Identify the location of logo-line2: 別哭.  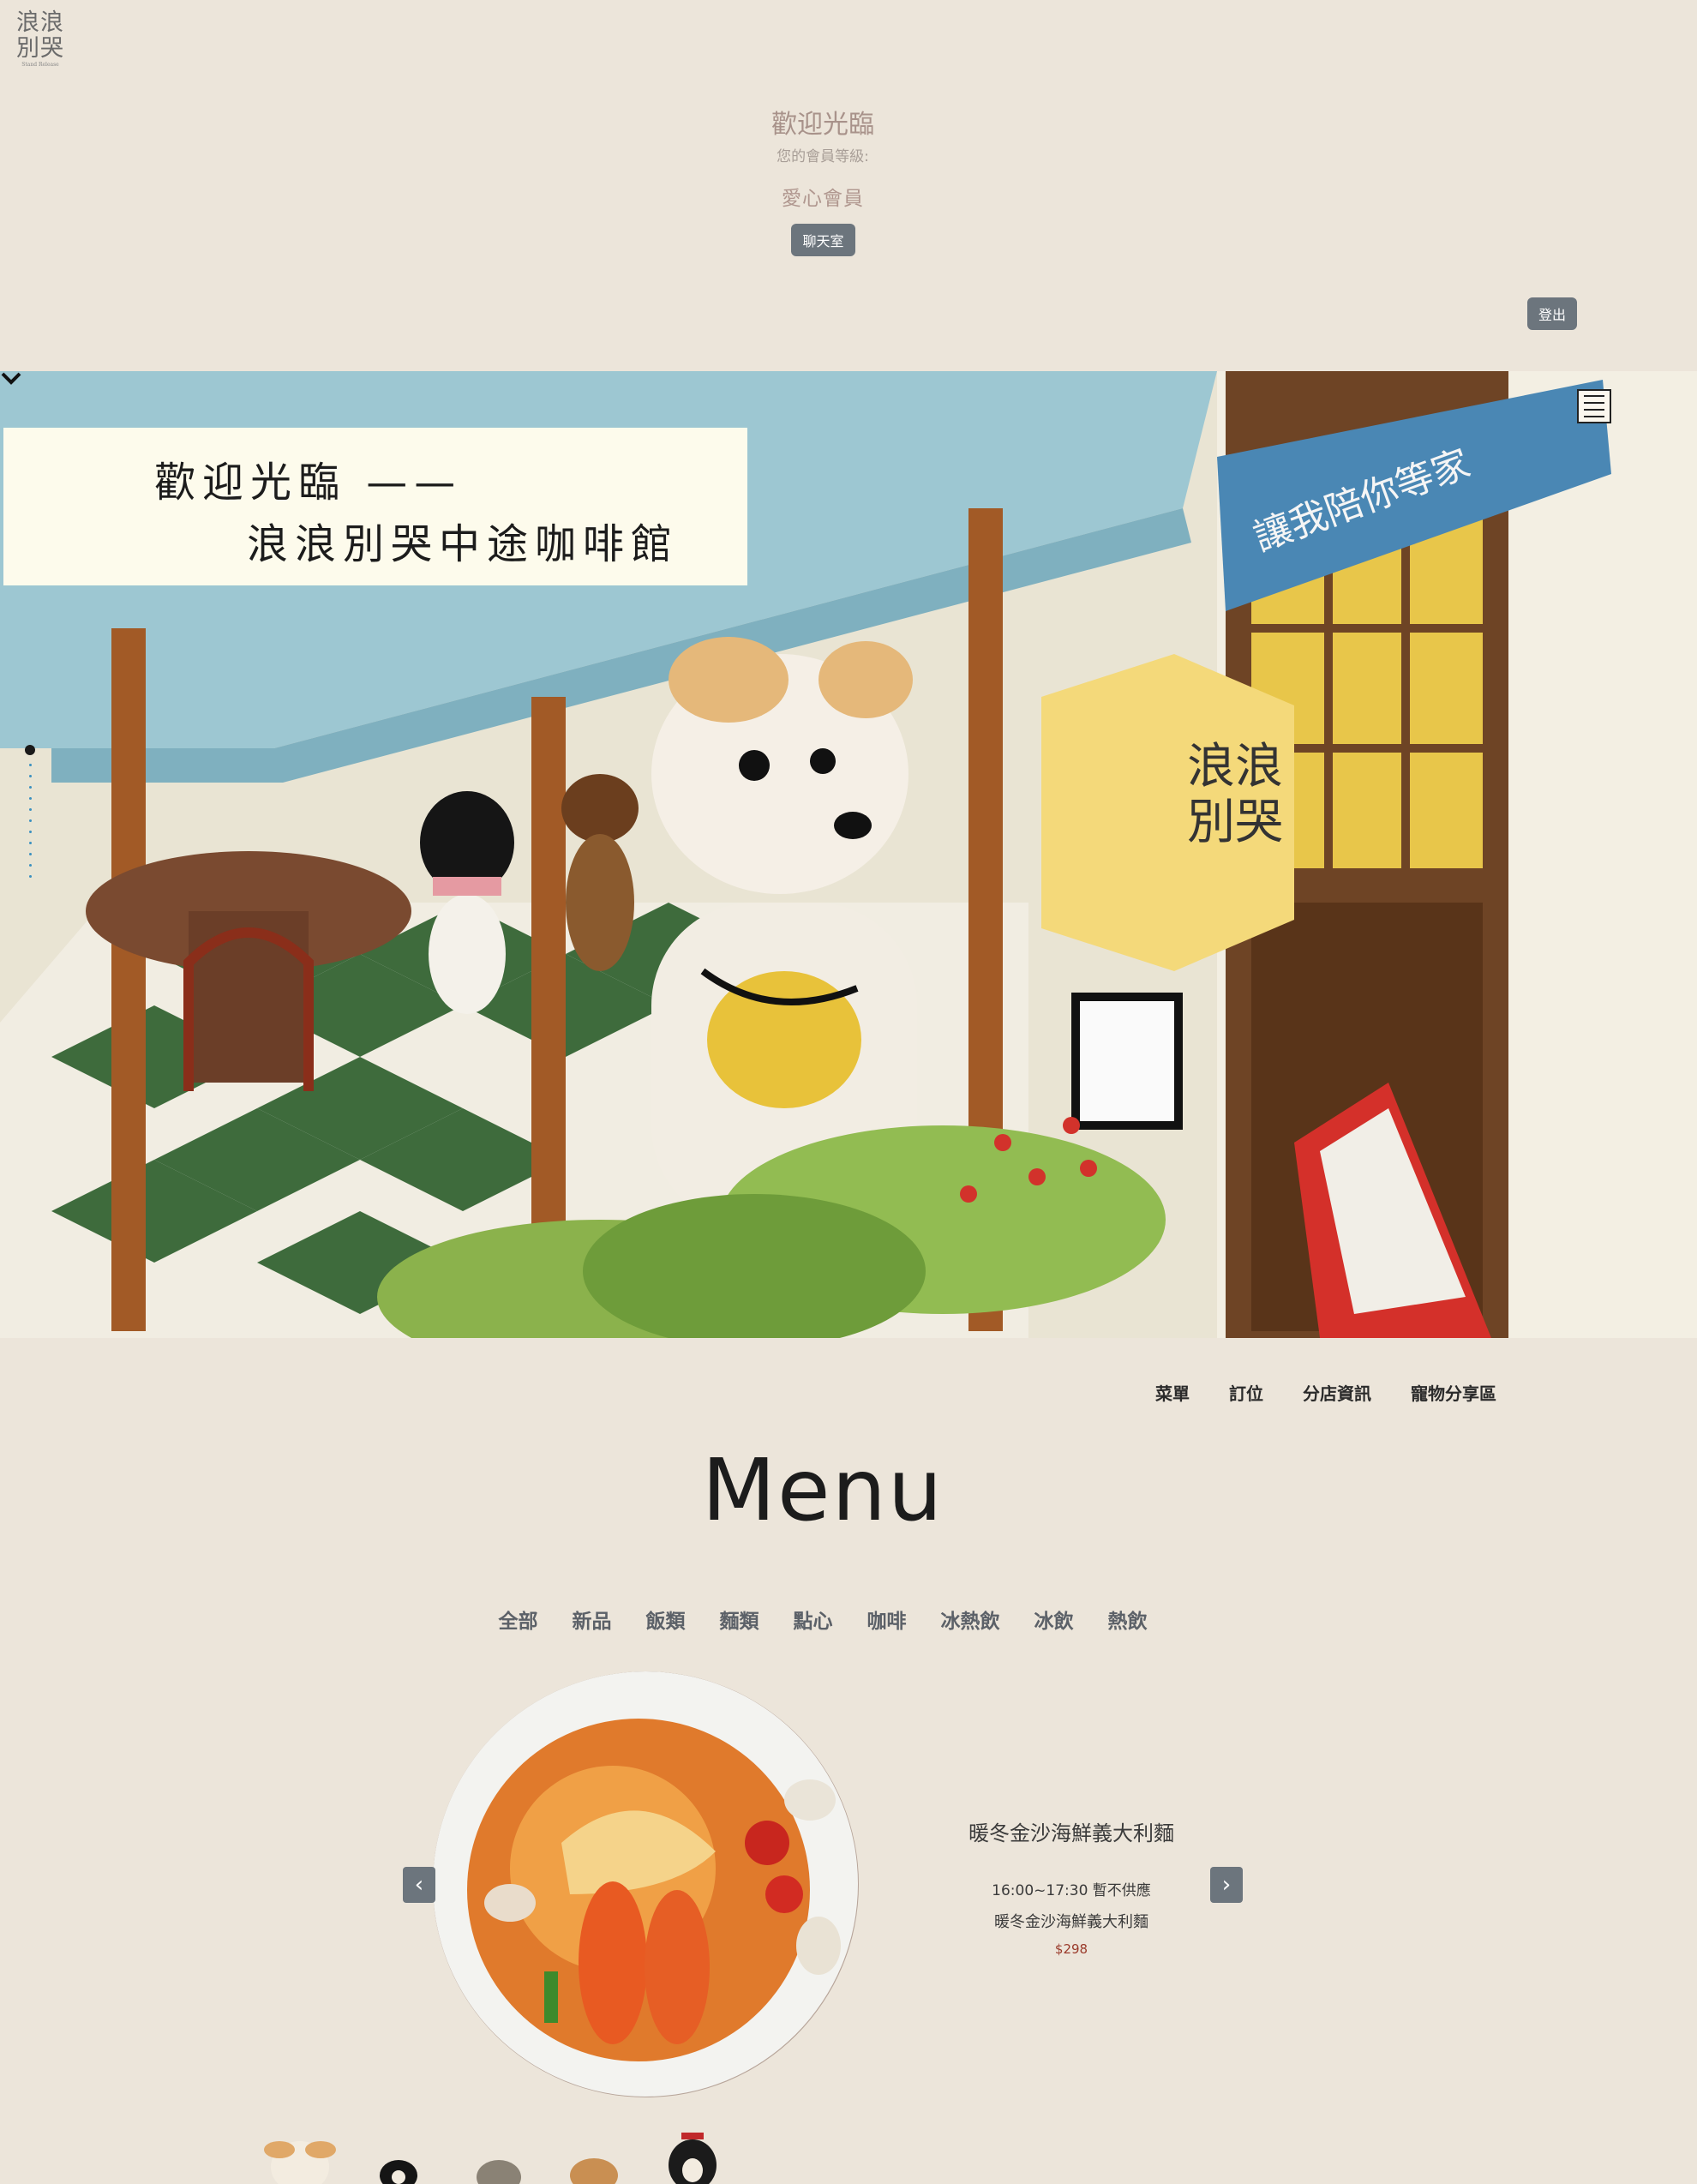
(40, 48).